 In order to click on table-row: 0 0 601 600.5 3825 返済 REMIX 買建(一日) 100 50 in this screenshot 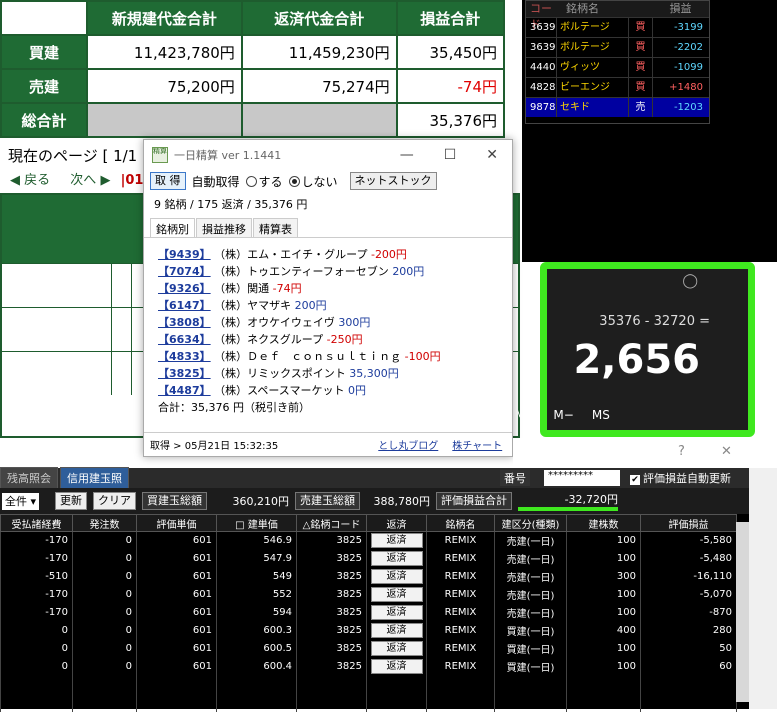, I will do `click(368, 648)`.